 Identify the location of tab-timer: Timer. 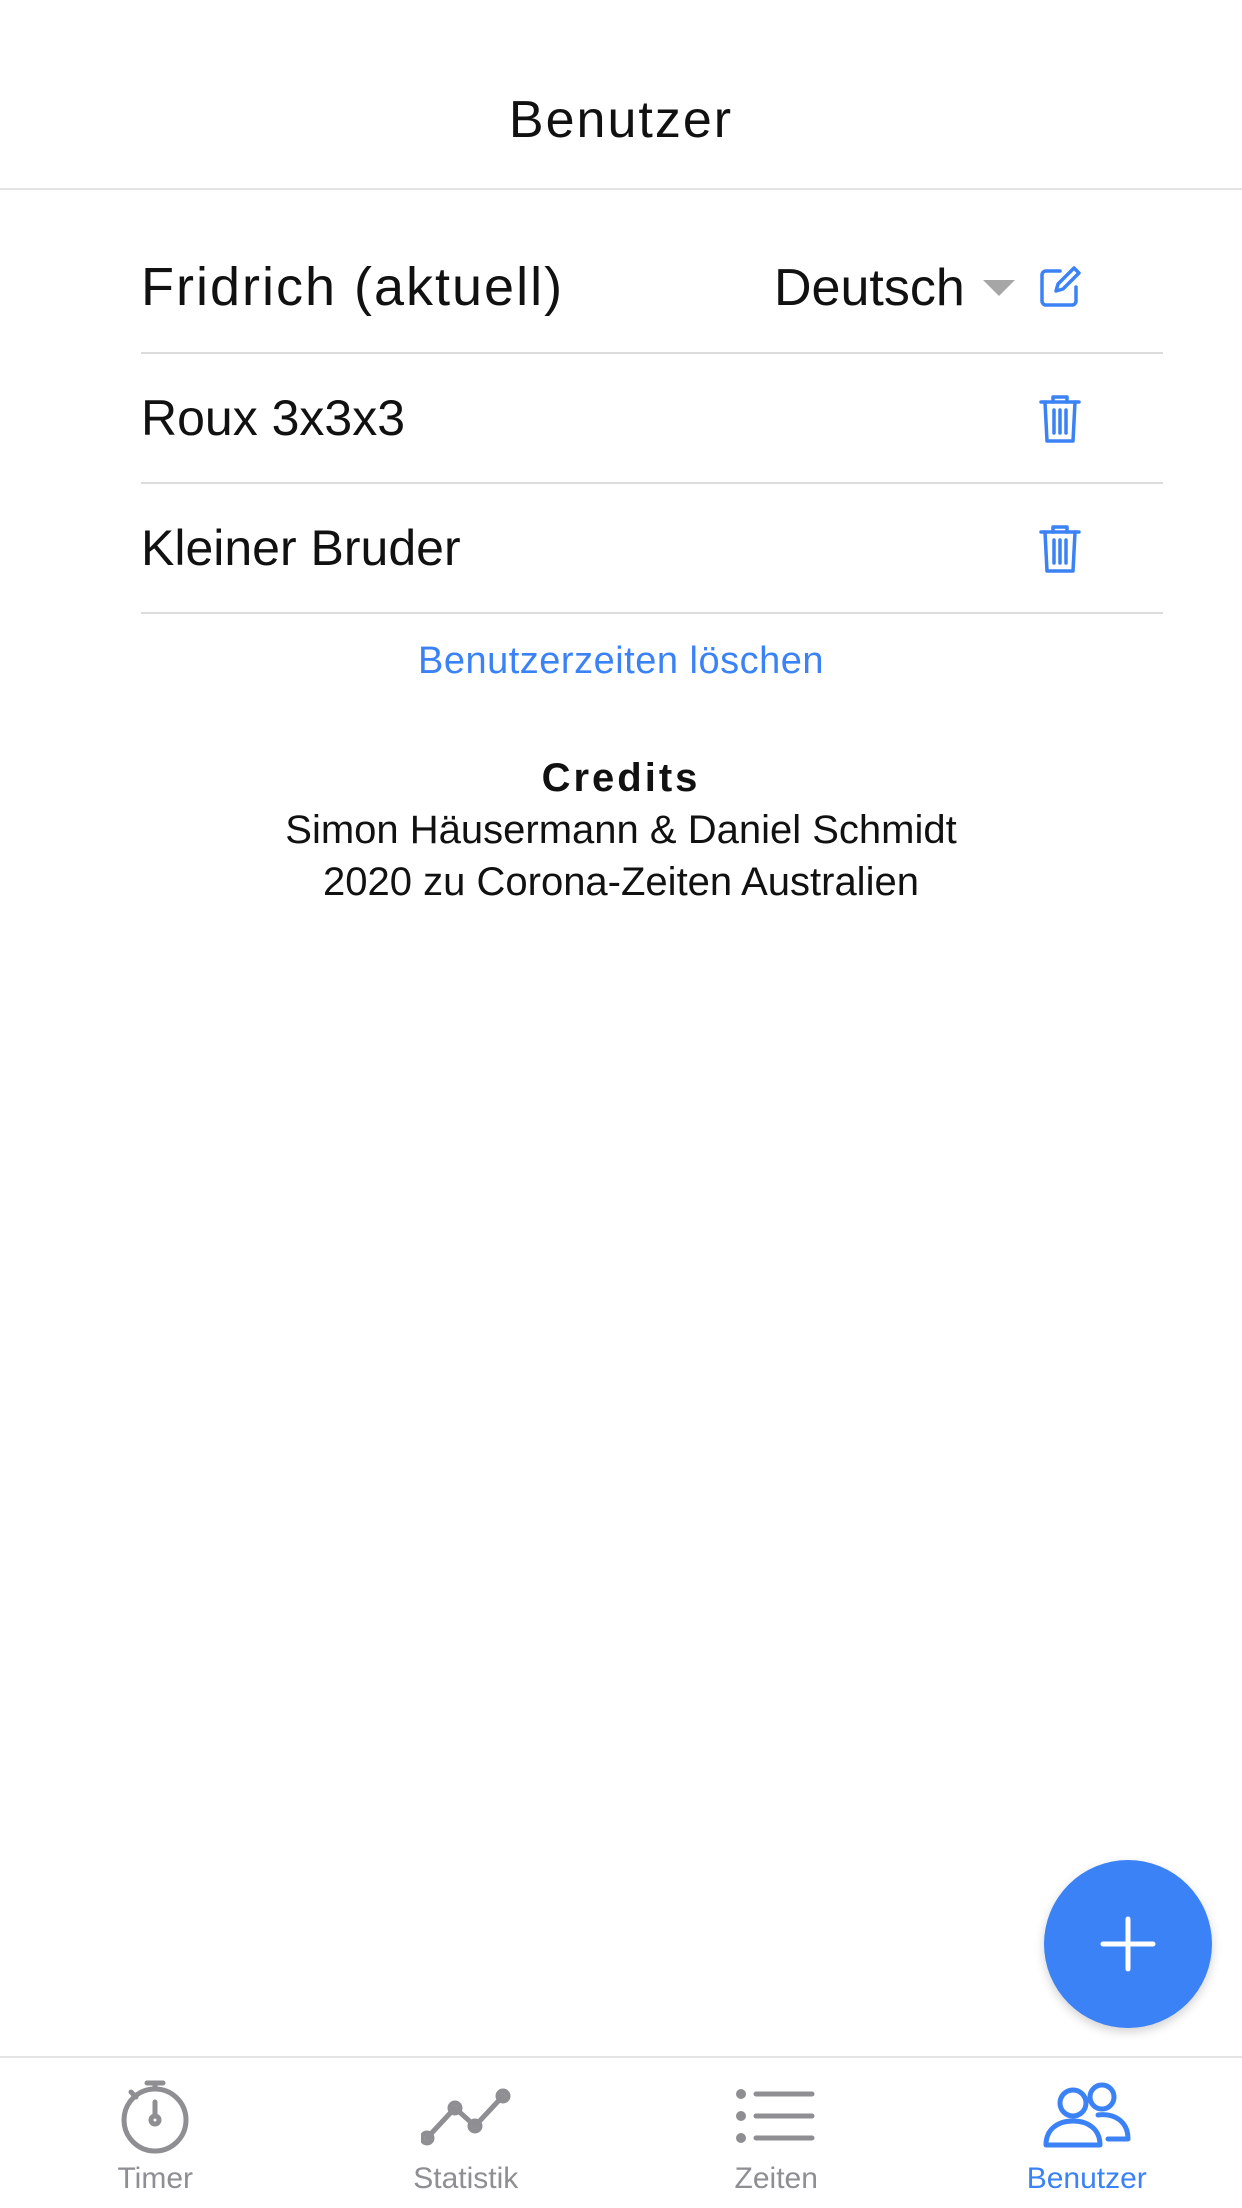
(155, 2133).